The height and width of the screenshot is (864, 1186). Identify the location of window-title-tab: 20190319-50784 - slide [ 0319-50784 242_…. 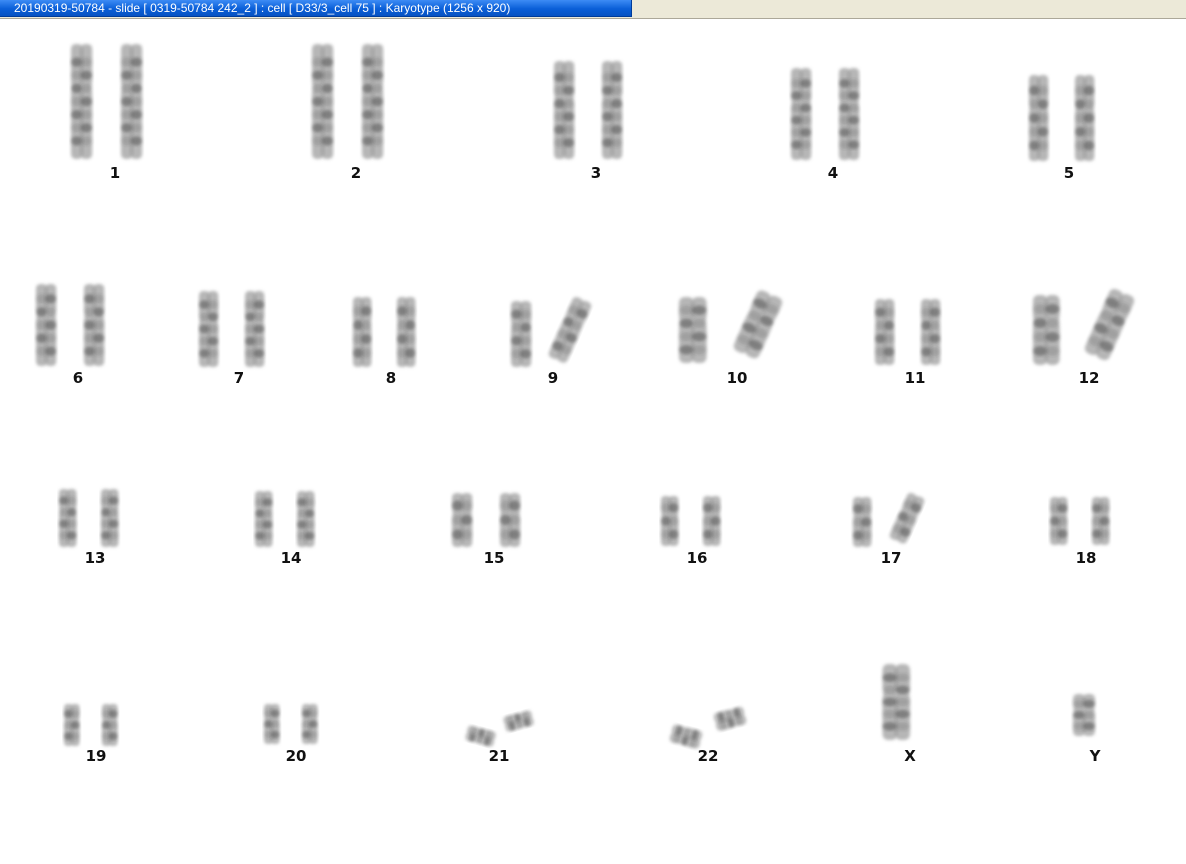
(316, 8).